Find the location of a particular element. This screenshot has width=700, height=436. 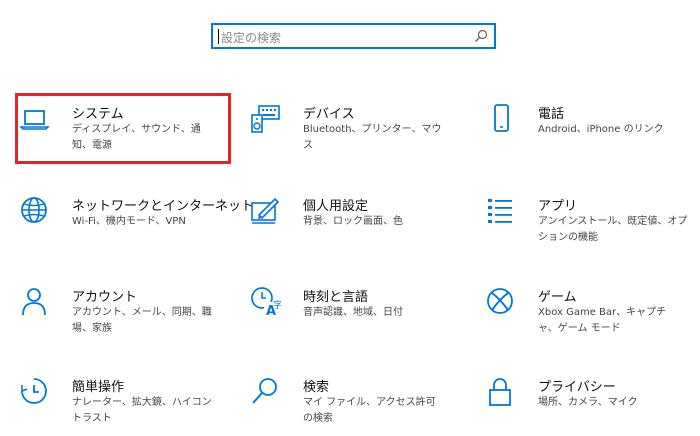

tile-apps: アプリ アンインストール、既定値、オプションの機能 is located at coordinates (585, 225).